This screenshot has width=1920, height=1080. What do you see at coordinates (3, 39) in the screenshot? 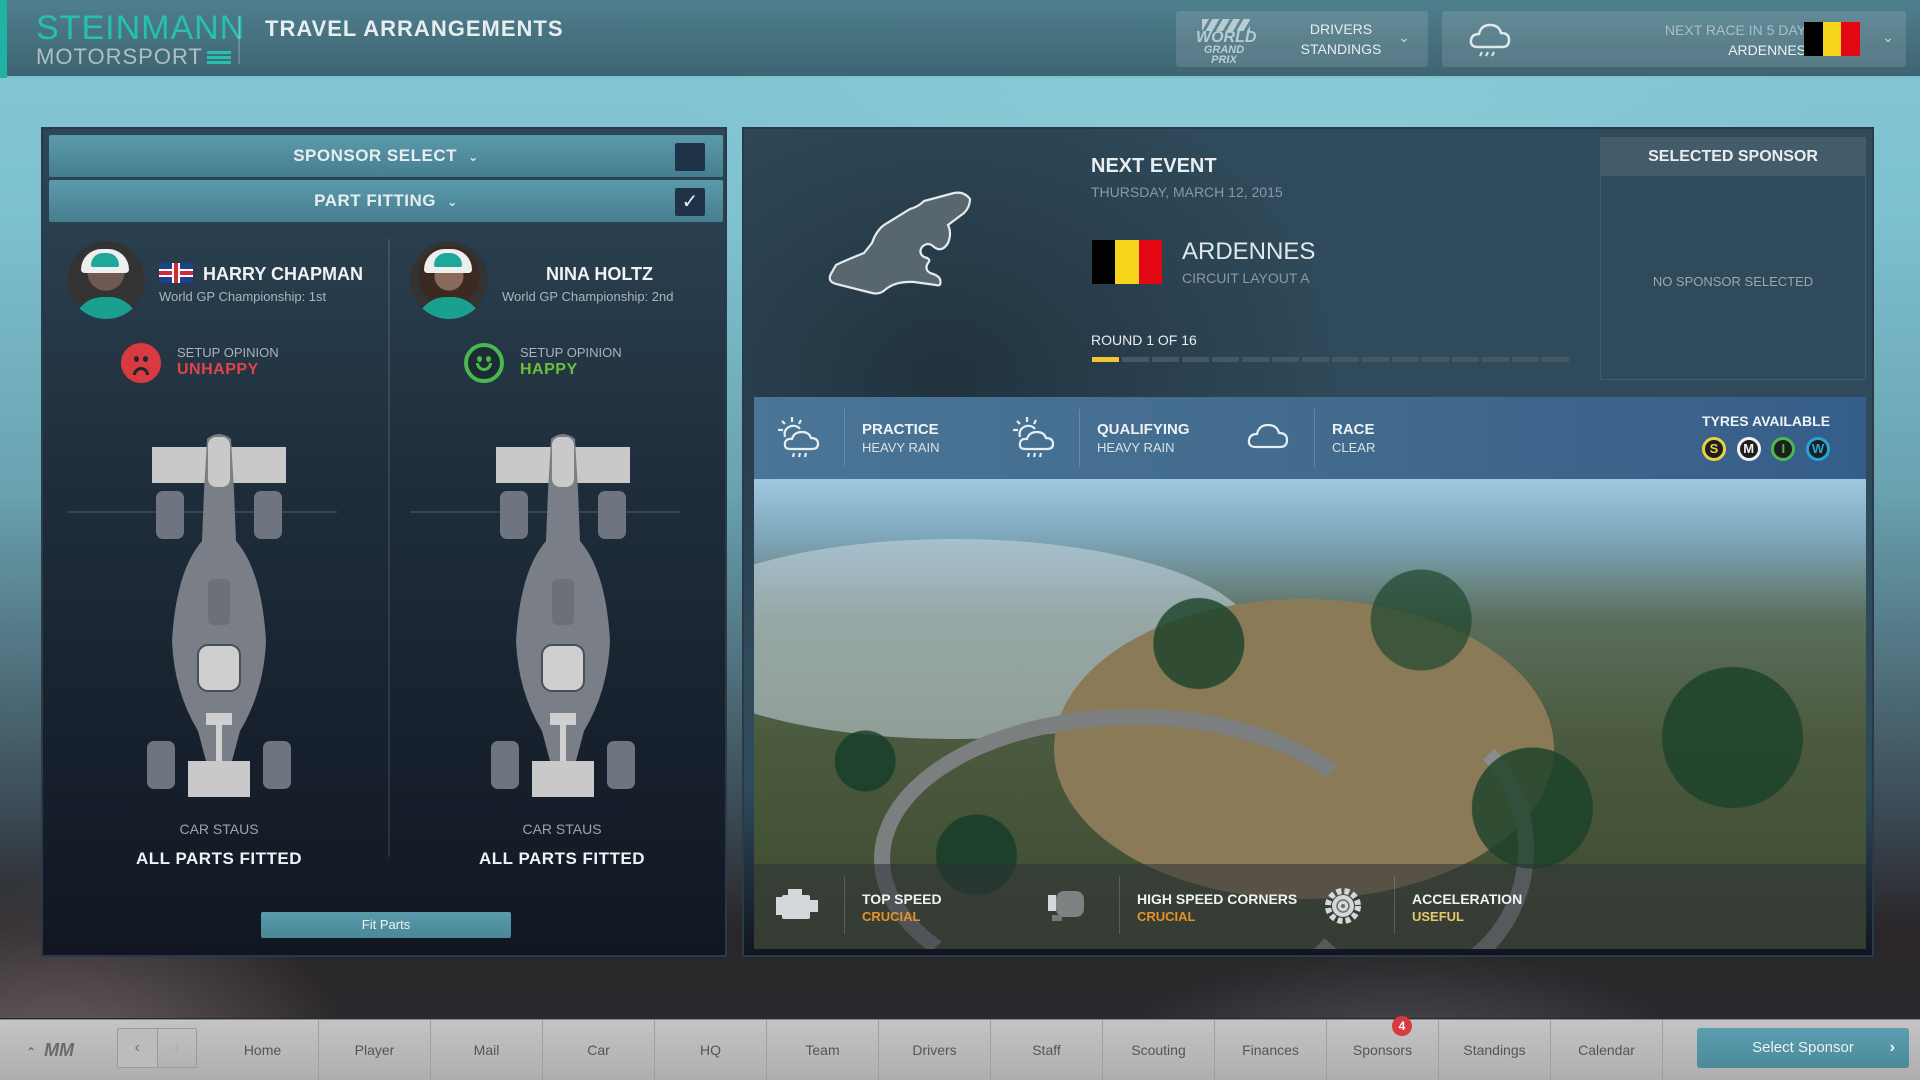
I see `accent-stripe` at bounding box center [3, 39].